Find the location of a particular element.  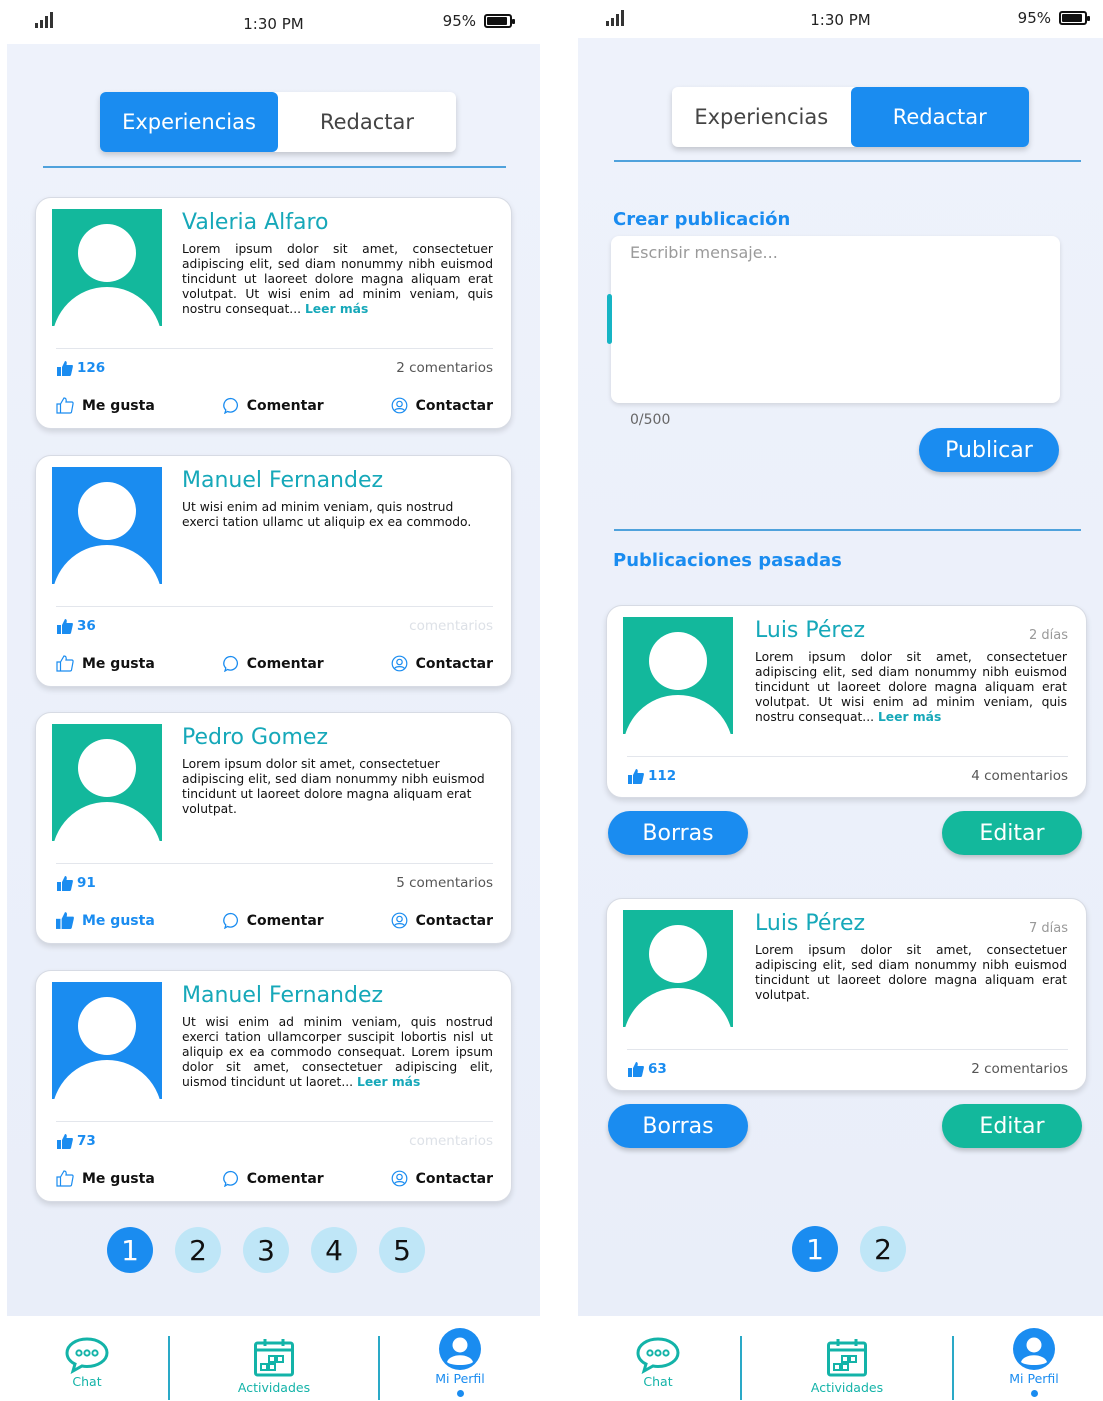

like-count: 36 is located at coordinates (76, 626).